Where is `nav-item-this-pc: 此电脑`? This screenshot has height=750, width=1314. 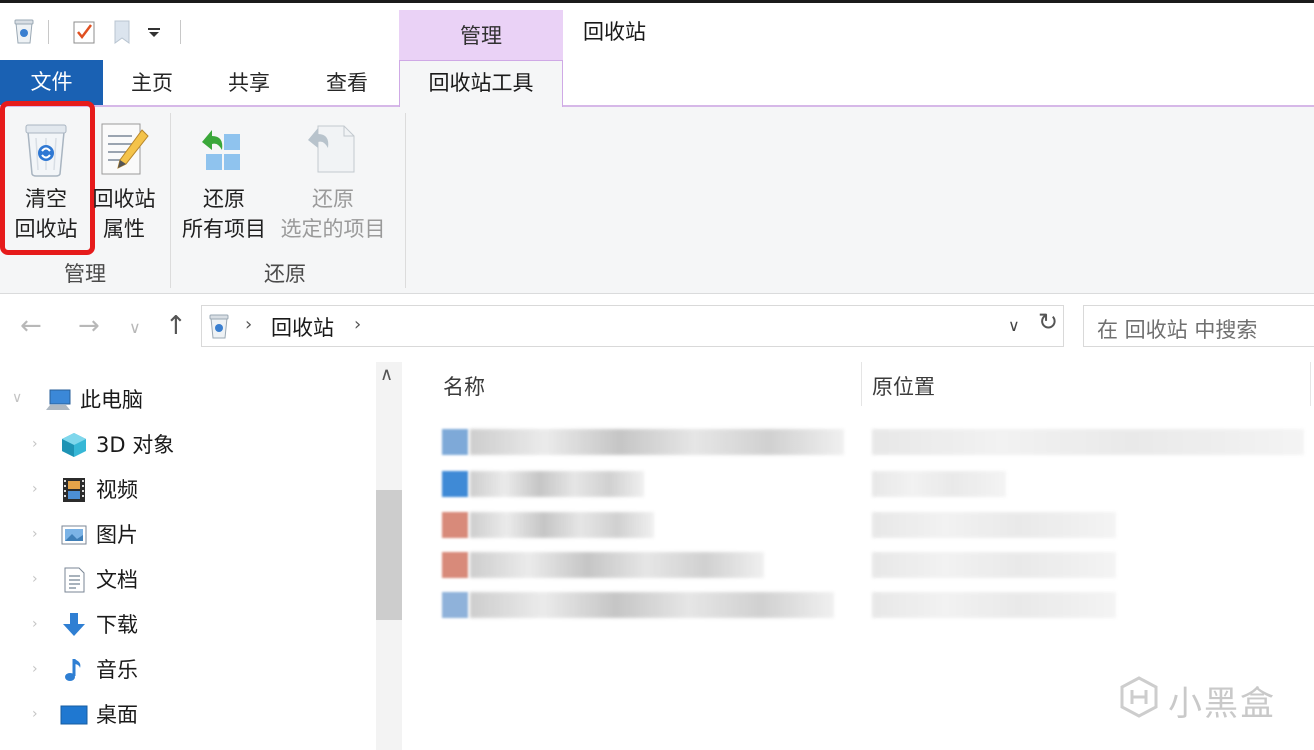
nav-item-this-pc: 此电脑 is located at coordinates (93, 399).